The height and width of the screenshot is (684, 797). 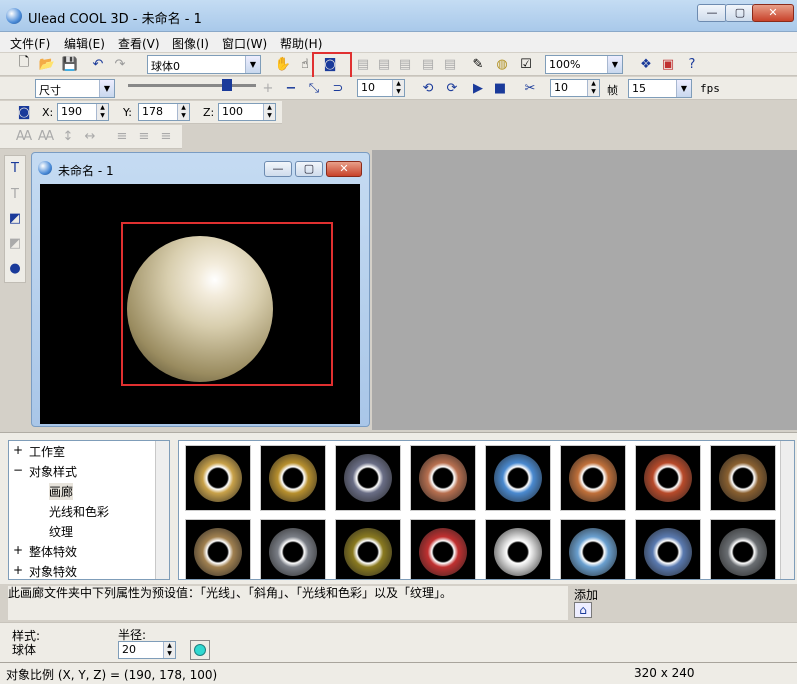 What do you see at coordinates (48, 112) in the screenshot?
I see `x-label: X:` at bounding box center [48, 112].